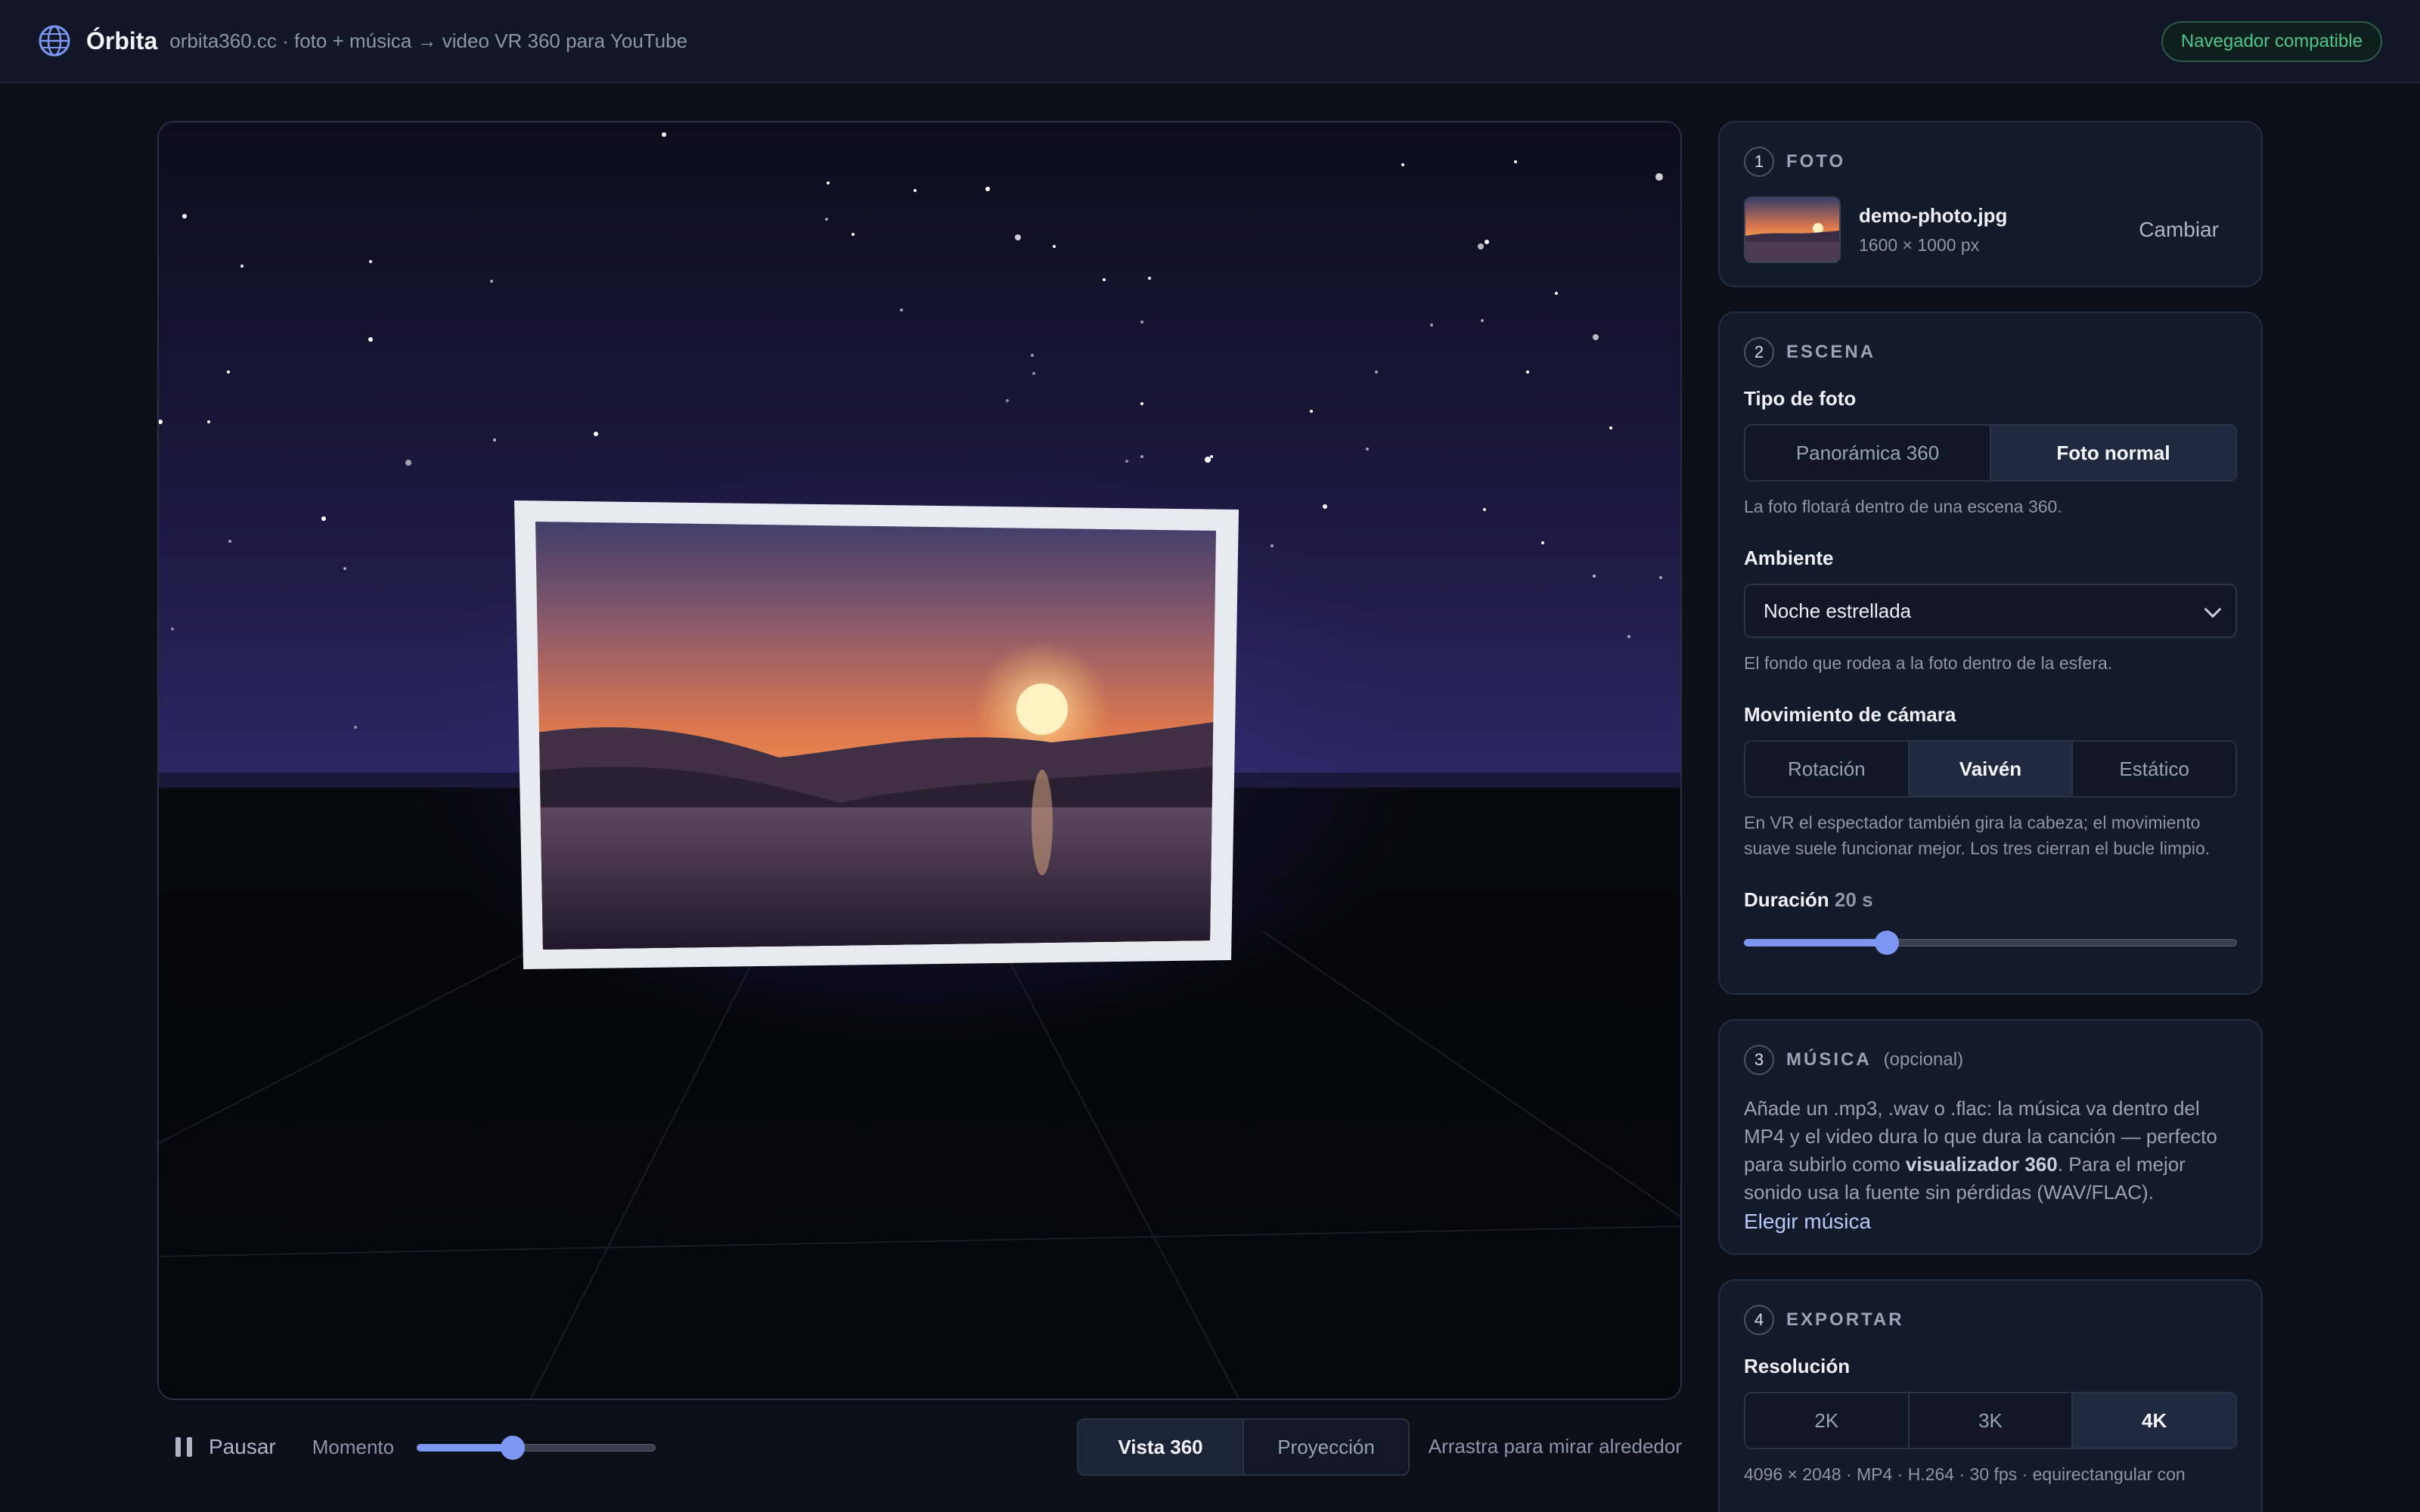  Describe the element at coordinates (1800, 398) in the screenshot. I see `photo-type-label: Tipo de foto` at that location.